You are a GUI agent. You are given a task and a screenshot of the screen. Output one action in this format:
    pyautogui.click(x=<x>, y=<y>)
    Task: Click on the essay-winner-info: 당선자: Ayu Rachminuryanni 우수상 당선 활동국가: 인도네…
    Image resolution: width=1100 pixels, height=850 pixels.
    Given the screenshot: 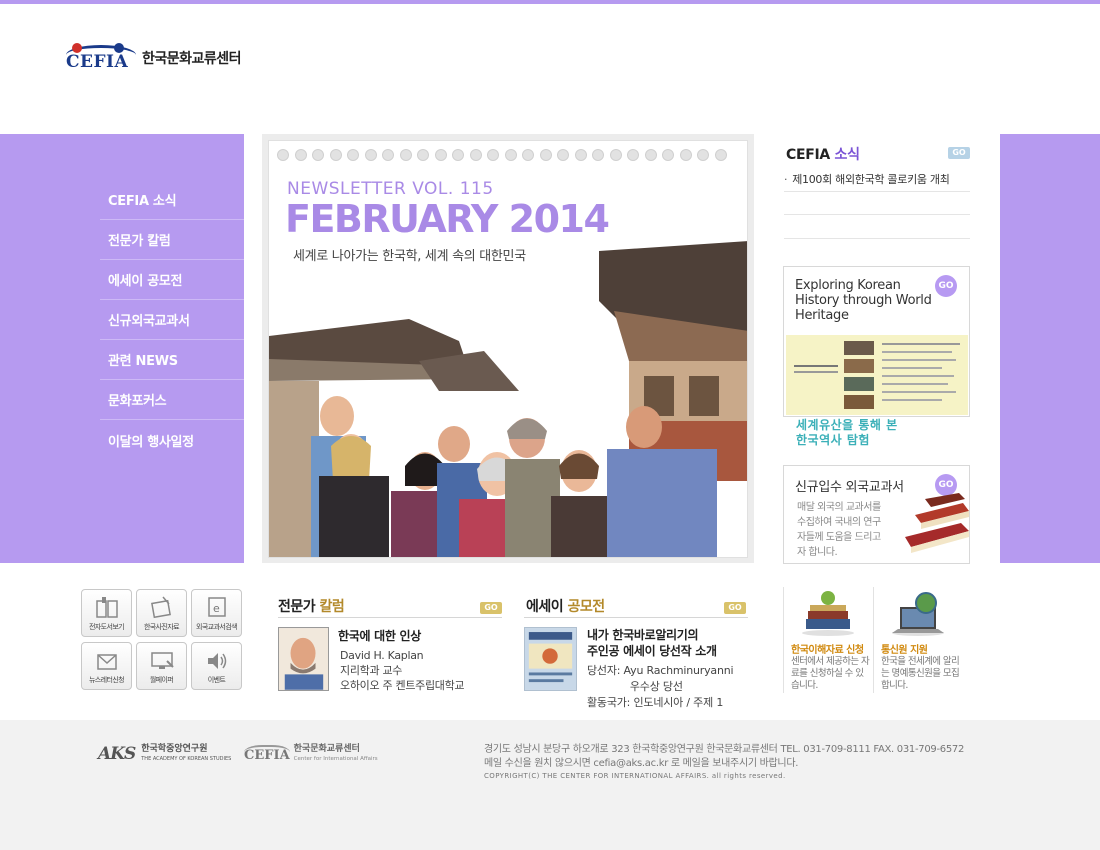 What is the action you would take?
    pyautogui.click(x=660, y=686)
    